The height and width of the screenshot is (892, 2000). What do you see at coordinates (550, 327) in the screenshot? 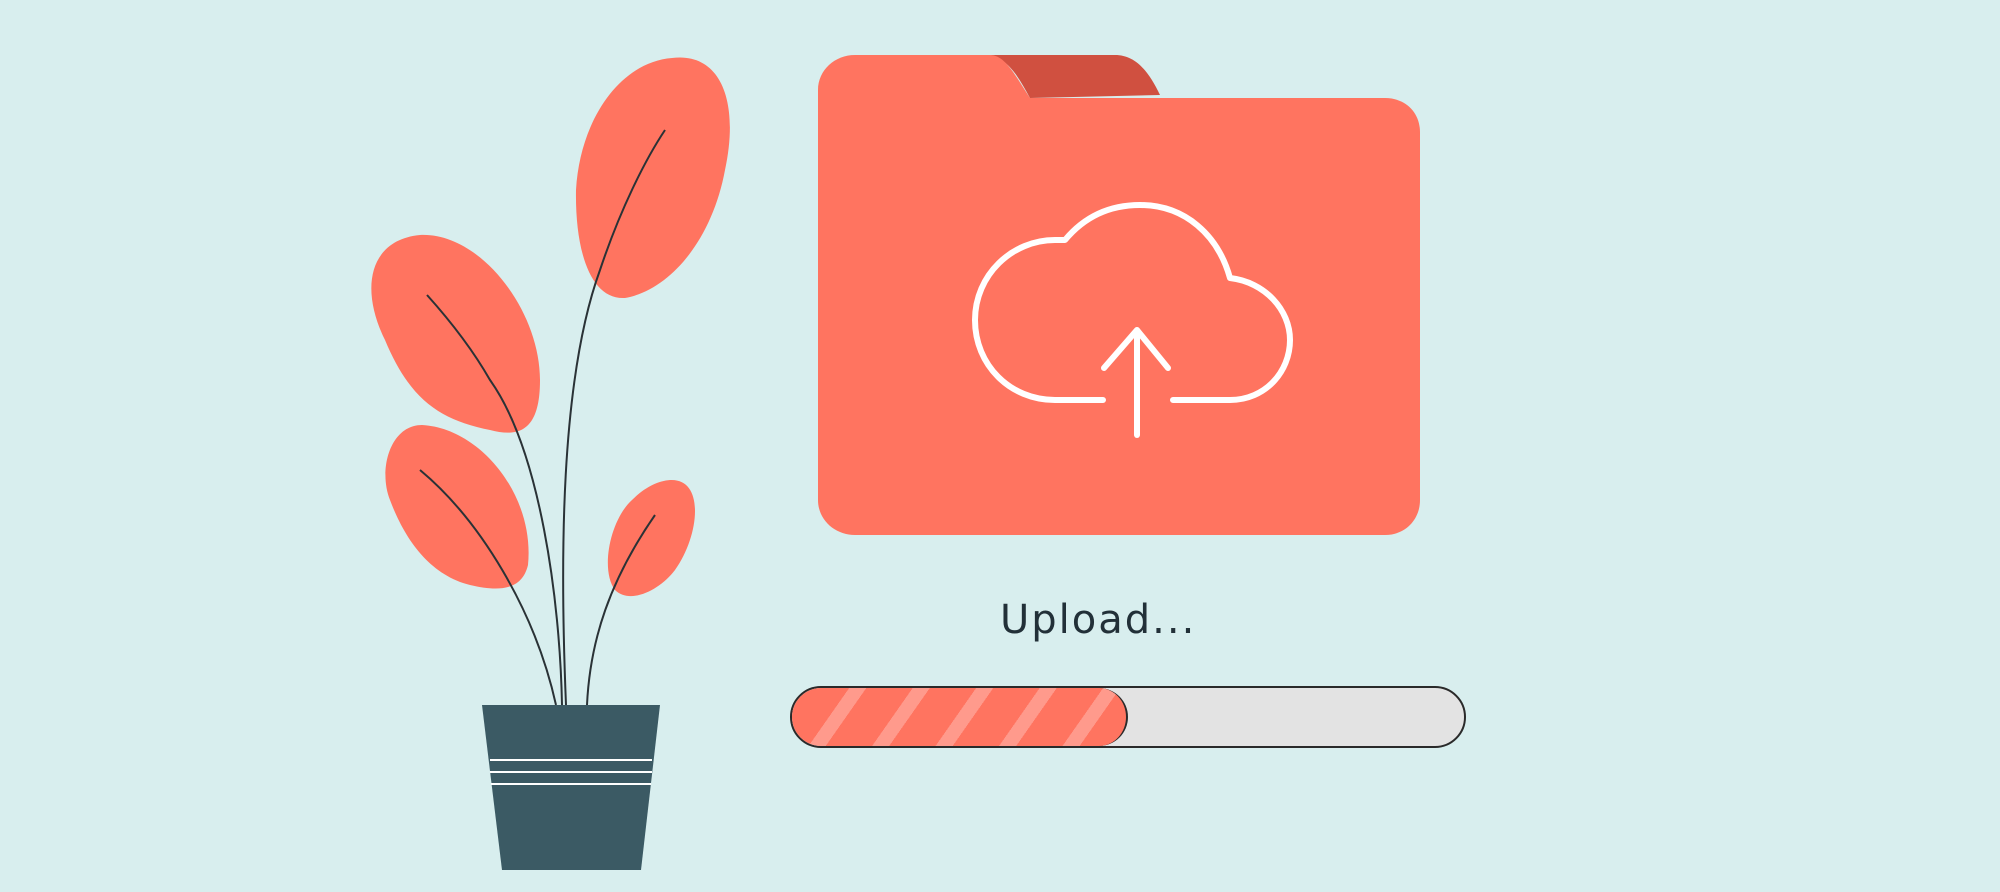
I see `plant-leaves` at bounding box center [550, 327].